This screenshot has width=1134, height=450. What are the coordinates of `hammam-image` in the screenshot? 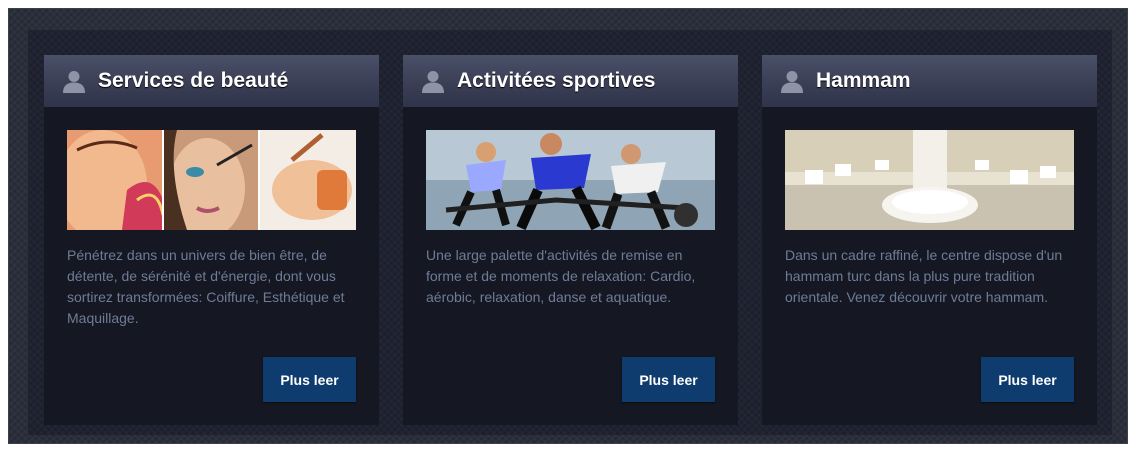 It's located at (929, 180).